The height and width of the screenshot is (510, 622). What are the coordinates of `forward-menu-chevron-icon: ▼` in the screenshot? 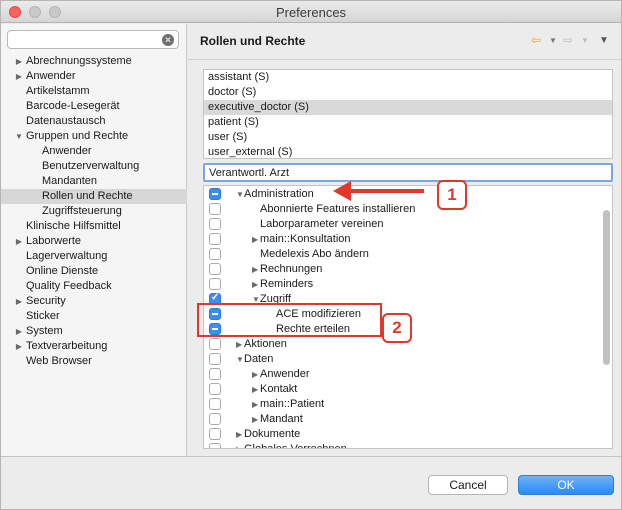 It's located at (585, 40).